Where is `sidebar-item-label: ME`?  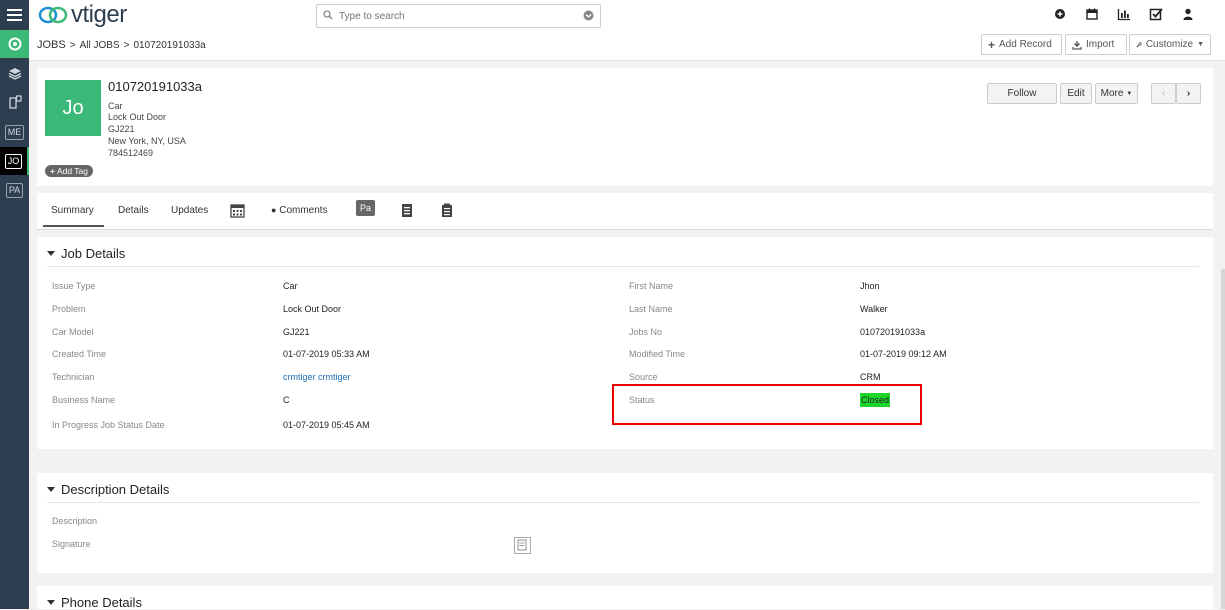
sidebar-item-label: ME is located at coordinates (14, 132).